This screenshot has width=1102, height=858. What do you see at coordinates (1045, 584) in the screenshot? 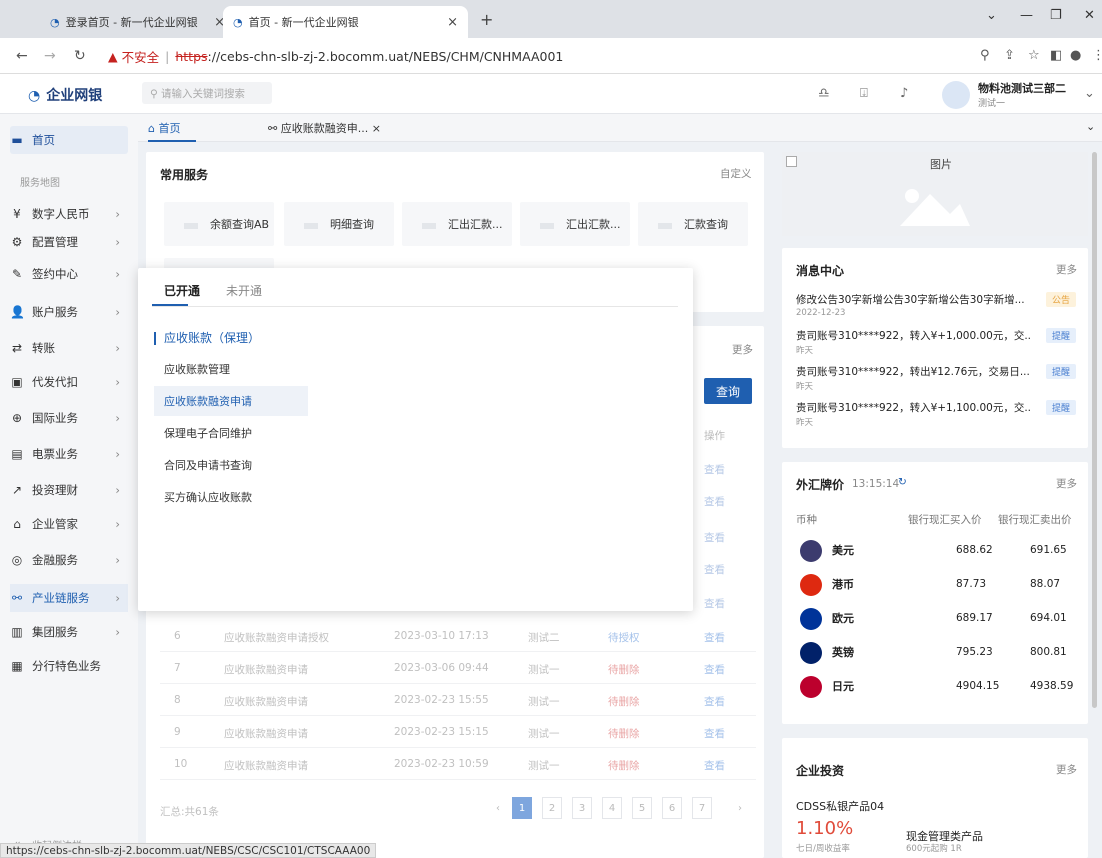
I see `sell-rate: 88.07` at bounding box center [1045, 584].